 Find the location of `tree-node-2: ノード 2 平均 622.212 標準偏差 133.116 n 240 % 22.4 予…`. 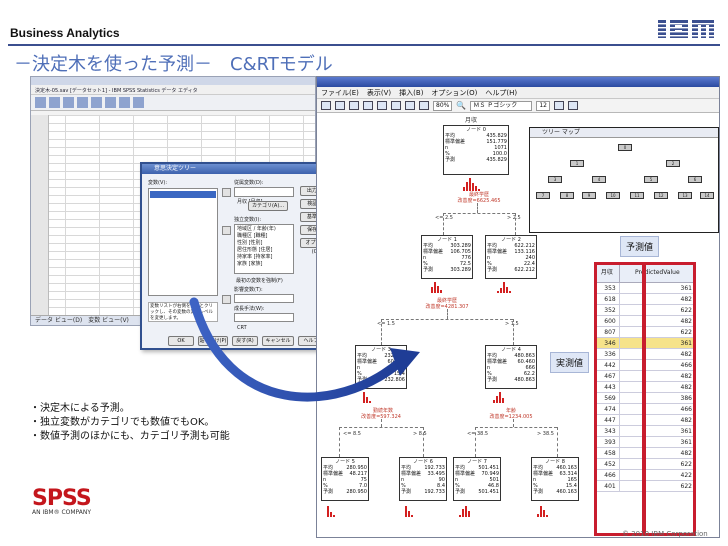

tree-node-2: ノード 2 平均 622.212 標準偏差 133.116 n 240 % 22.4 予… is located at coordinates (511, 257).